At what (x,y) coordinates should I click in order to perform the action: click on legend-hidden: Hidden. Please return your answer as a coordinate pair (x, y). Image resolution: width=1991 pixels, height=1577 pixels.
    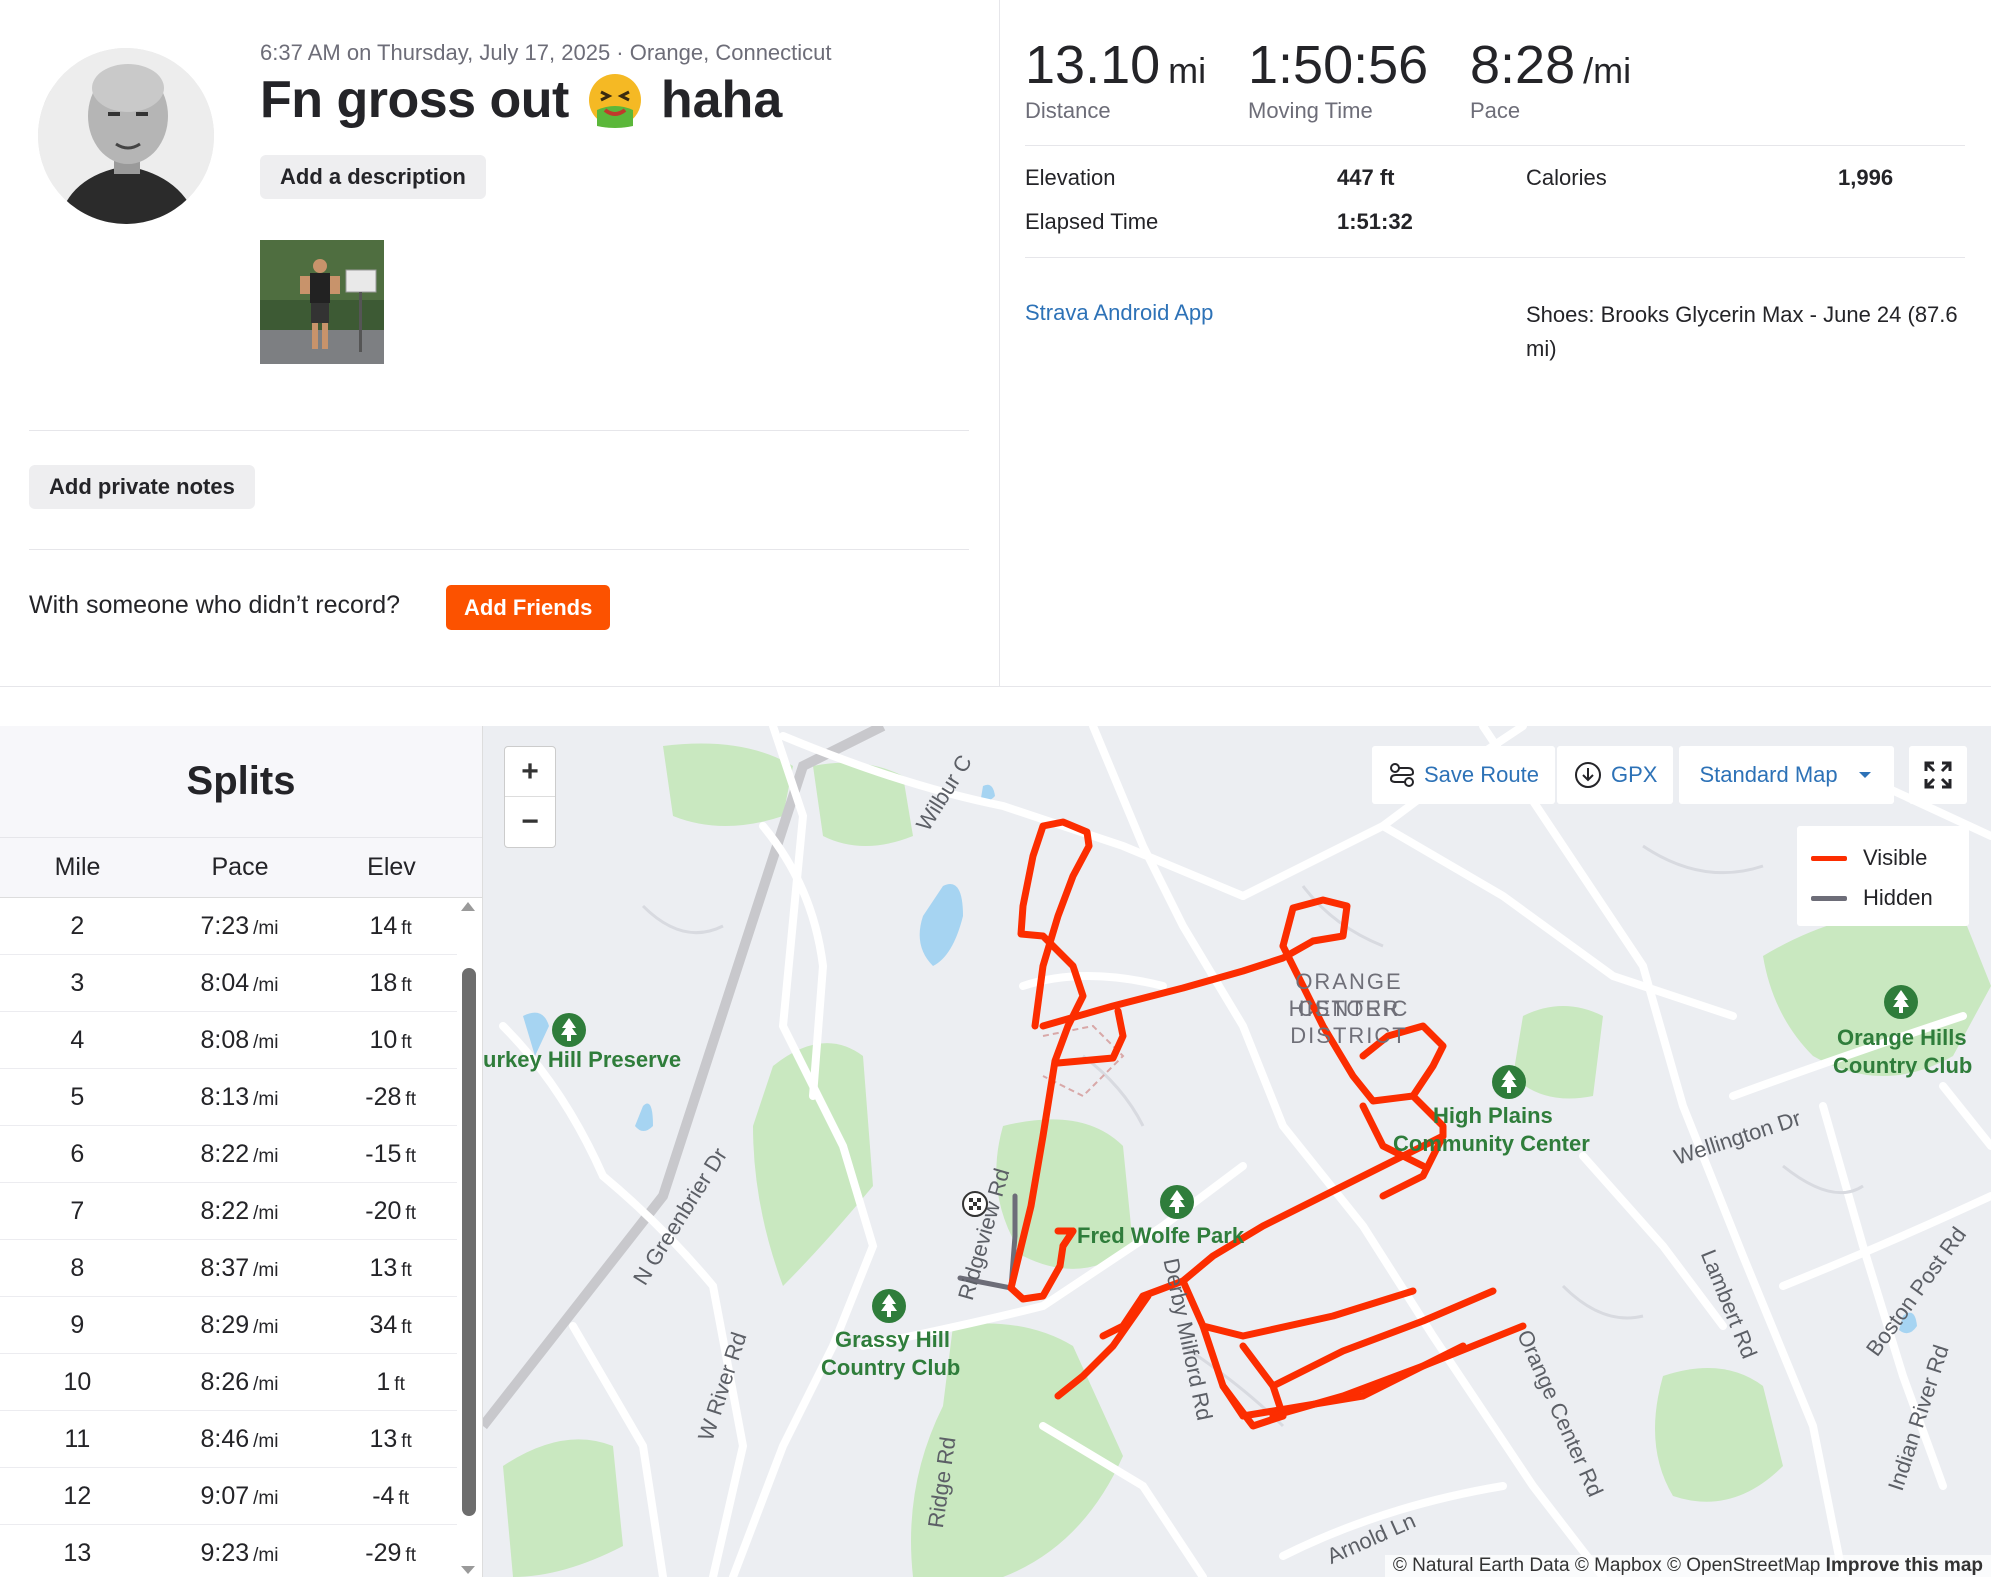
    Looking at the image, I should click on (1883, 898).